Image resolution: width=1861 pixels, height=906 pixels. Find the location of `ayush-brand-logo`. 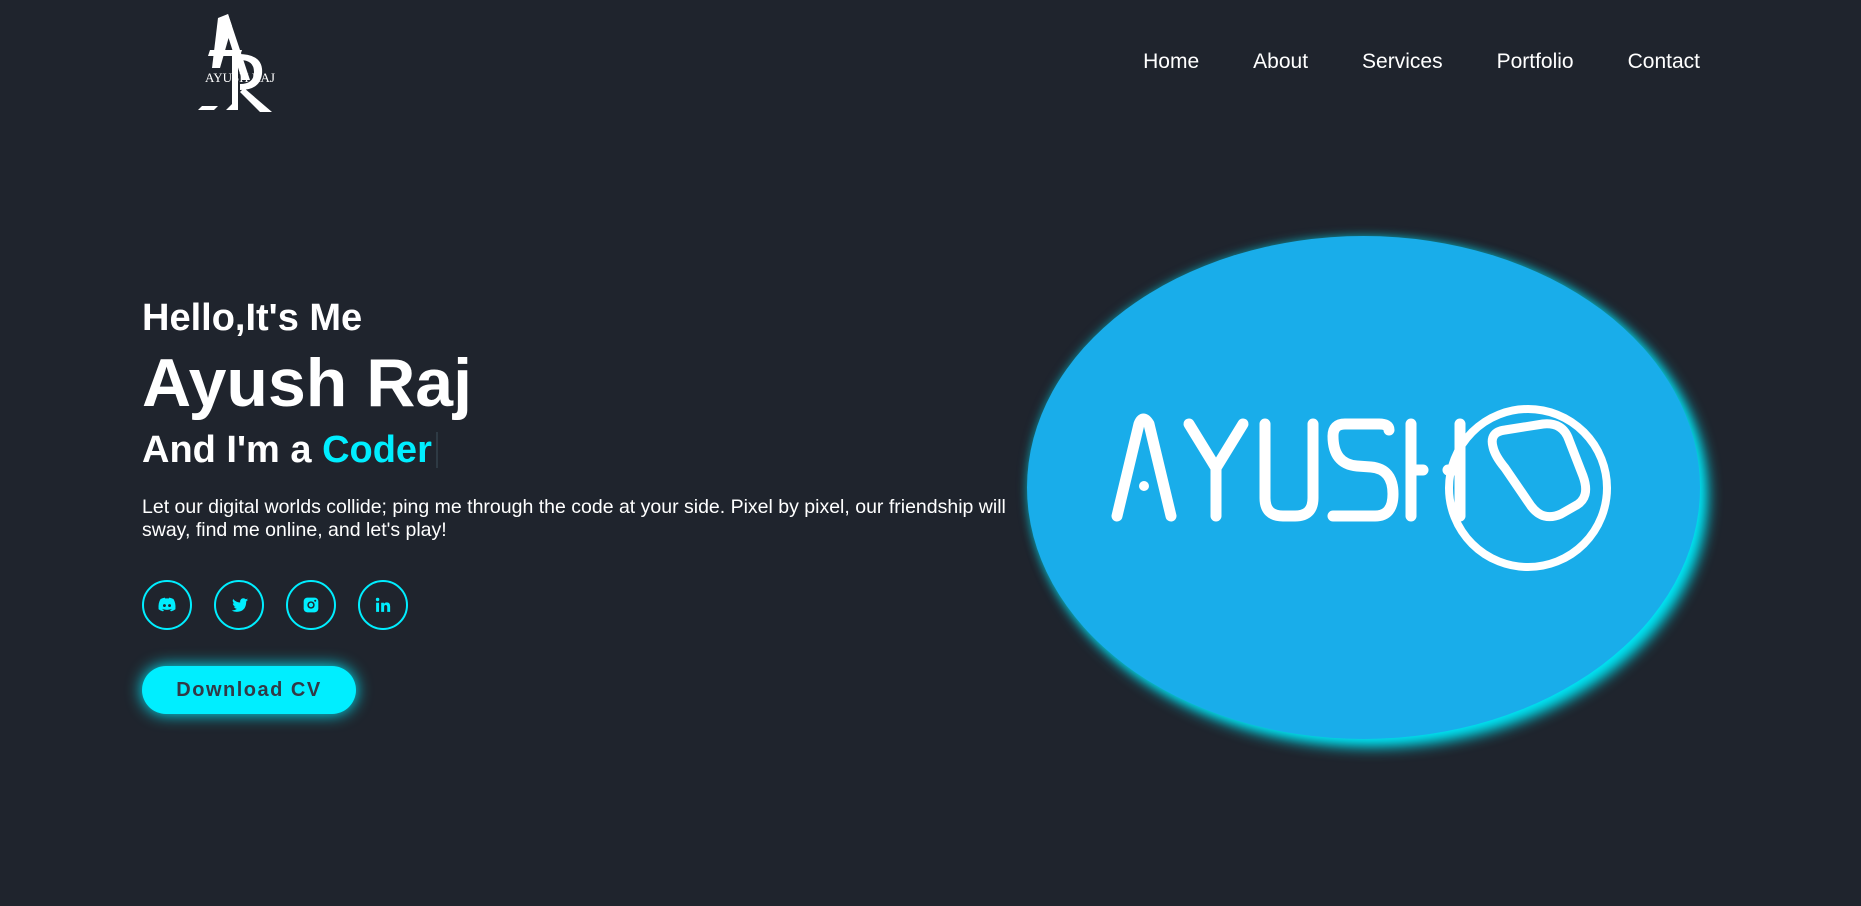

ayush-brand-logo is located at coordinates (1361, 488).